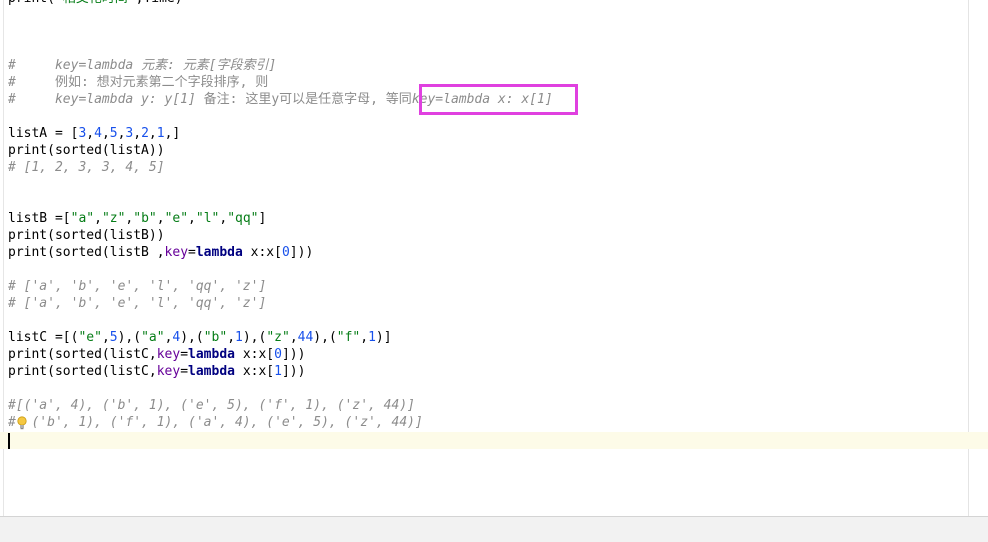  I want to click on code-line: print(sorted(listA)), so click(86, 150).